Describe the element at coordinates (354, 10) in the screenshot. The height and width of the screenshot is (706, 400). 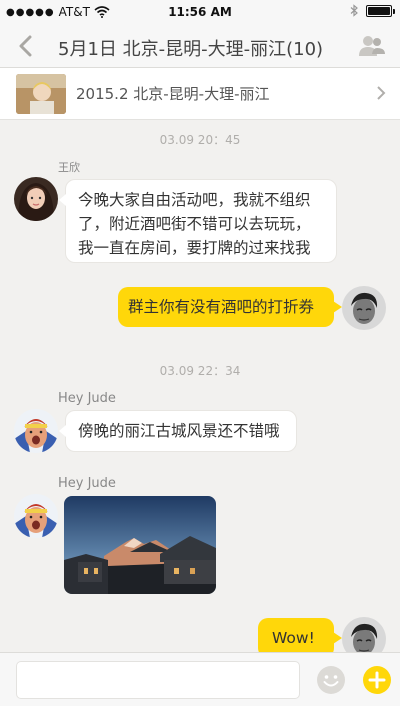
I see `bluetooth-icon` at that location.